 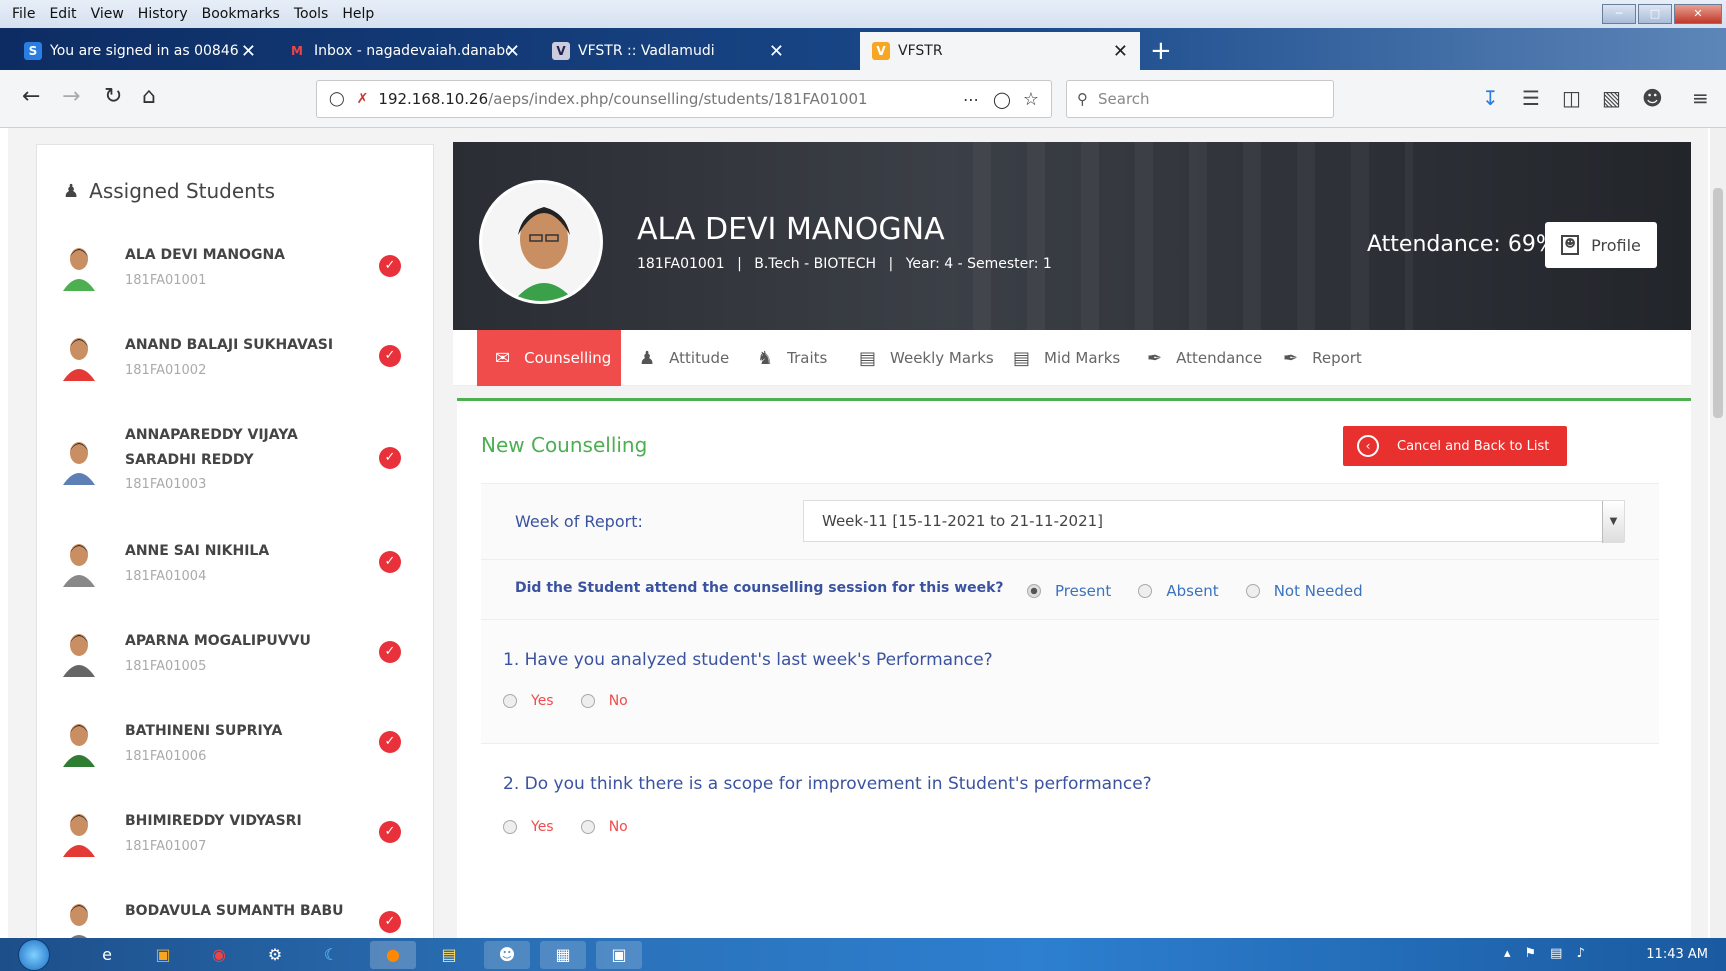 I want to click on reader-icon: ▧, so click(x=1611, y=98).